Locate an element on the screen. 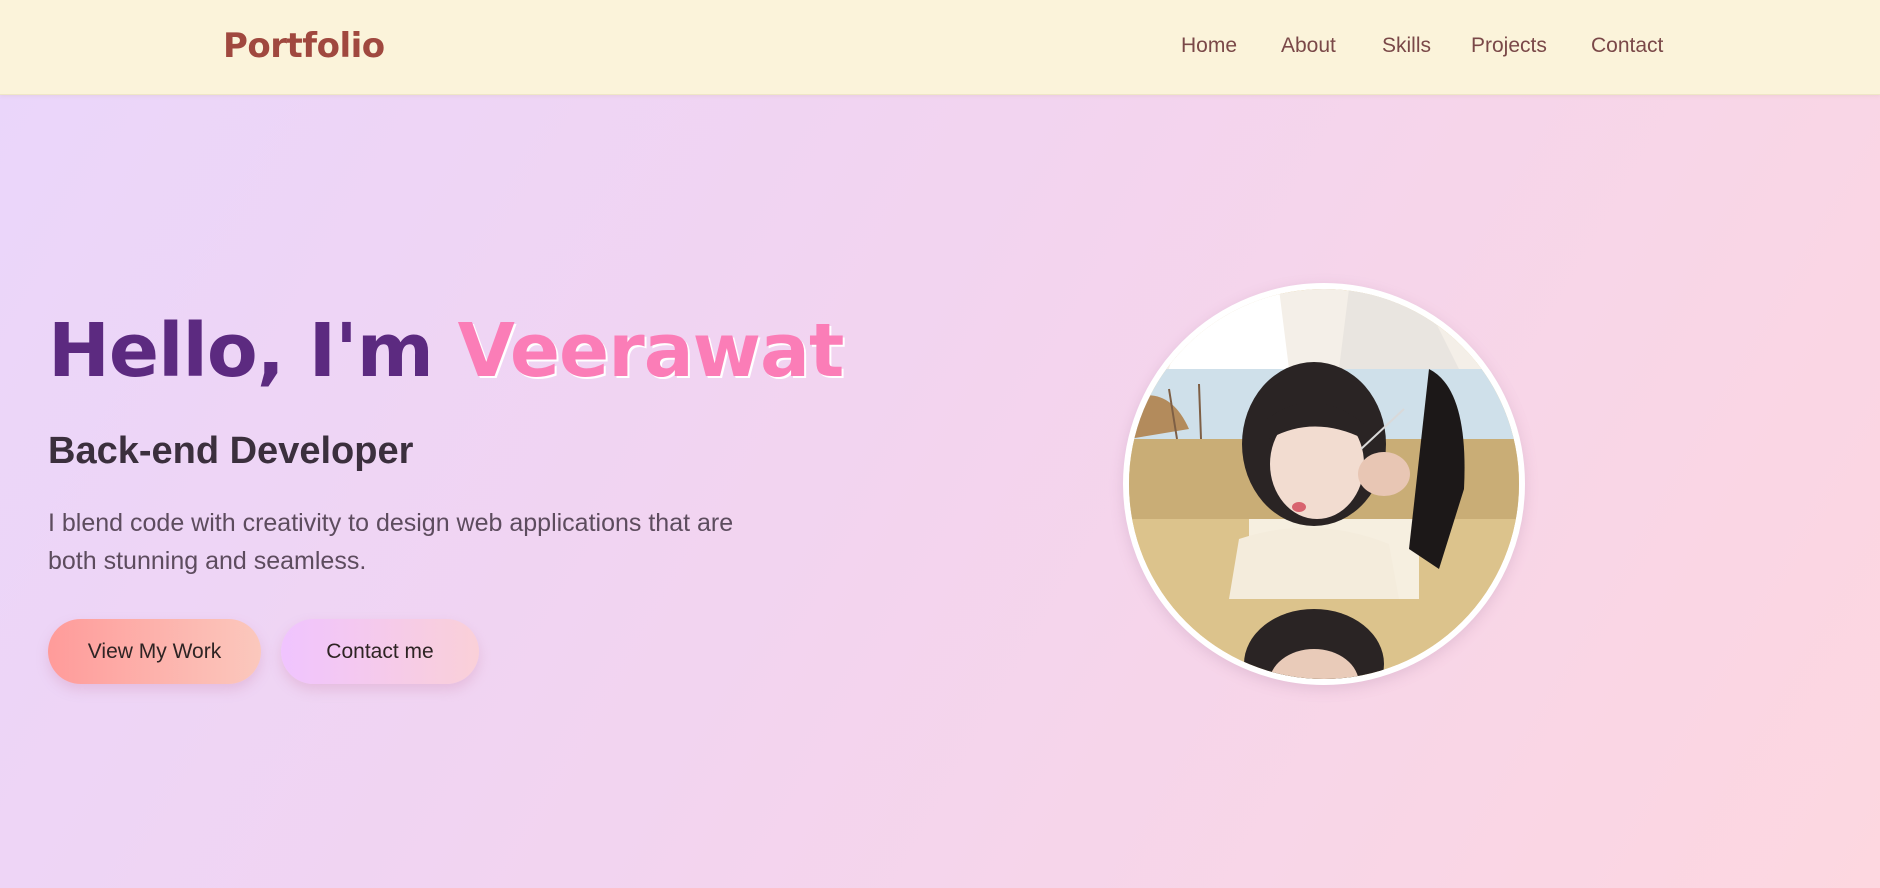  profile-photo is located at coordinates (1324, 484).